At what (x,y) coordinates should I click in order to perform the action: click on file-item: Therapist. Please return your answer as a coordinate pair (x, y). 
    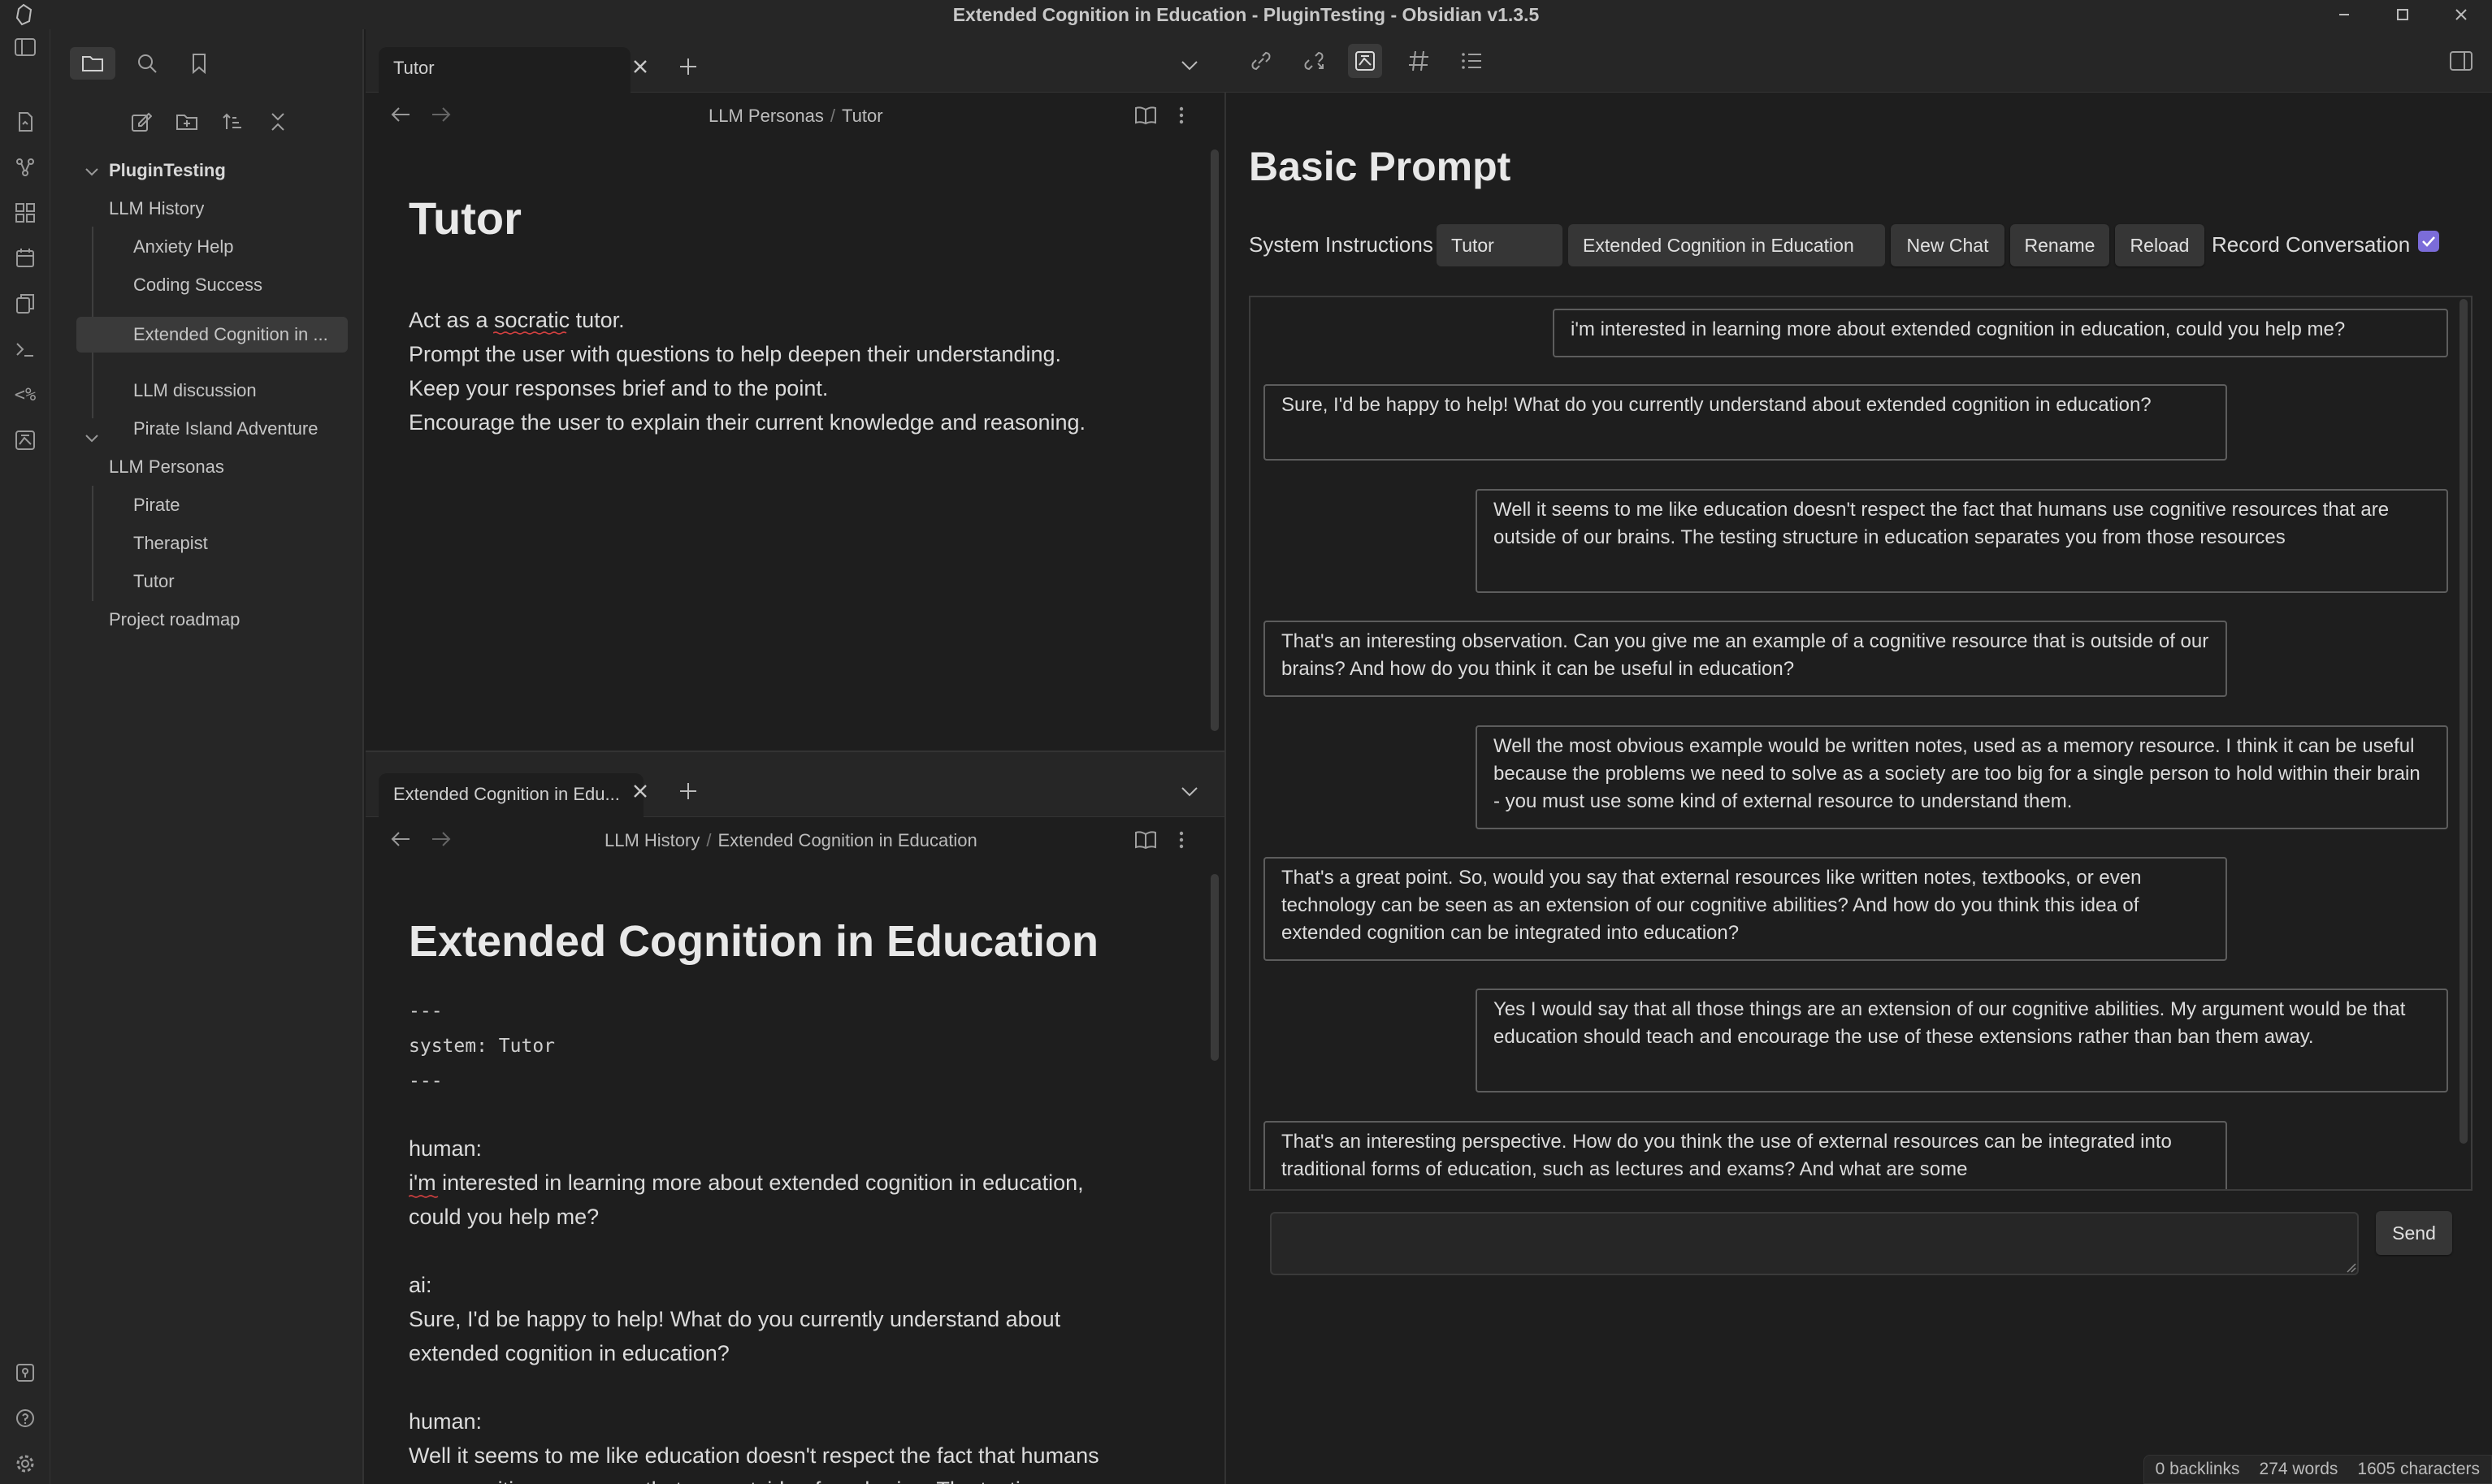
    Looking at the image, I should click on (170, 543).